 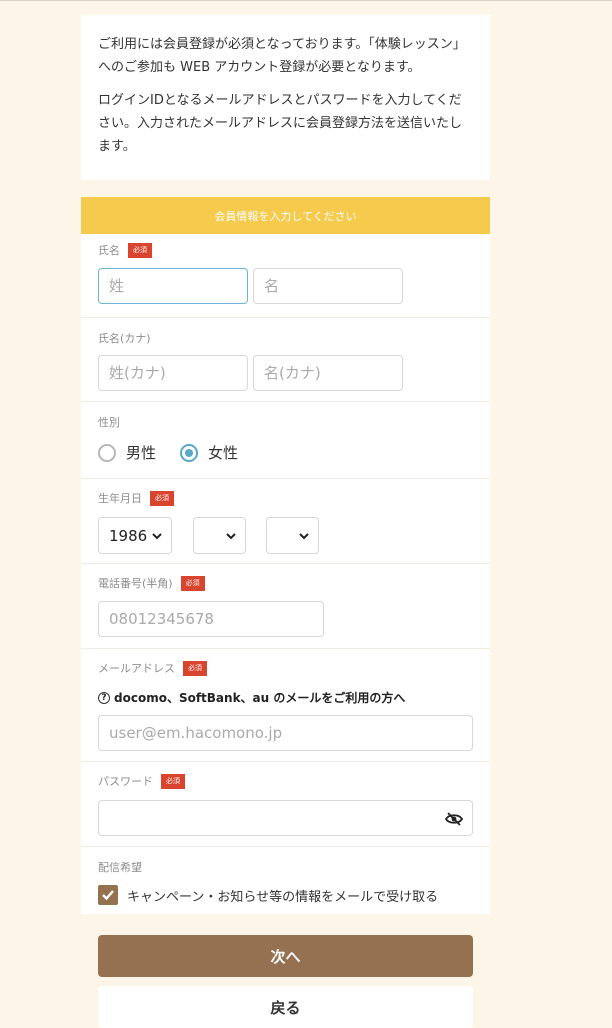 I want to click on name-section: 氏名 必須, so click(x=285, y=276).